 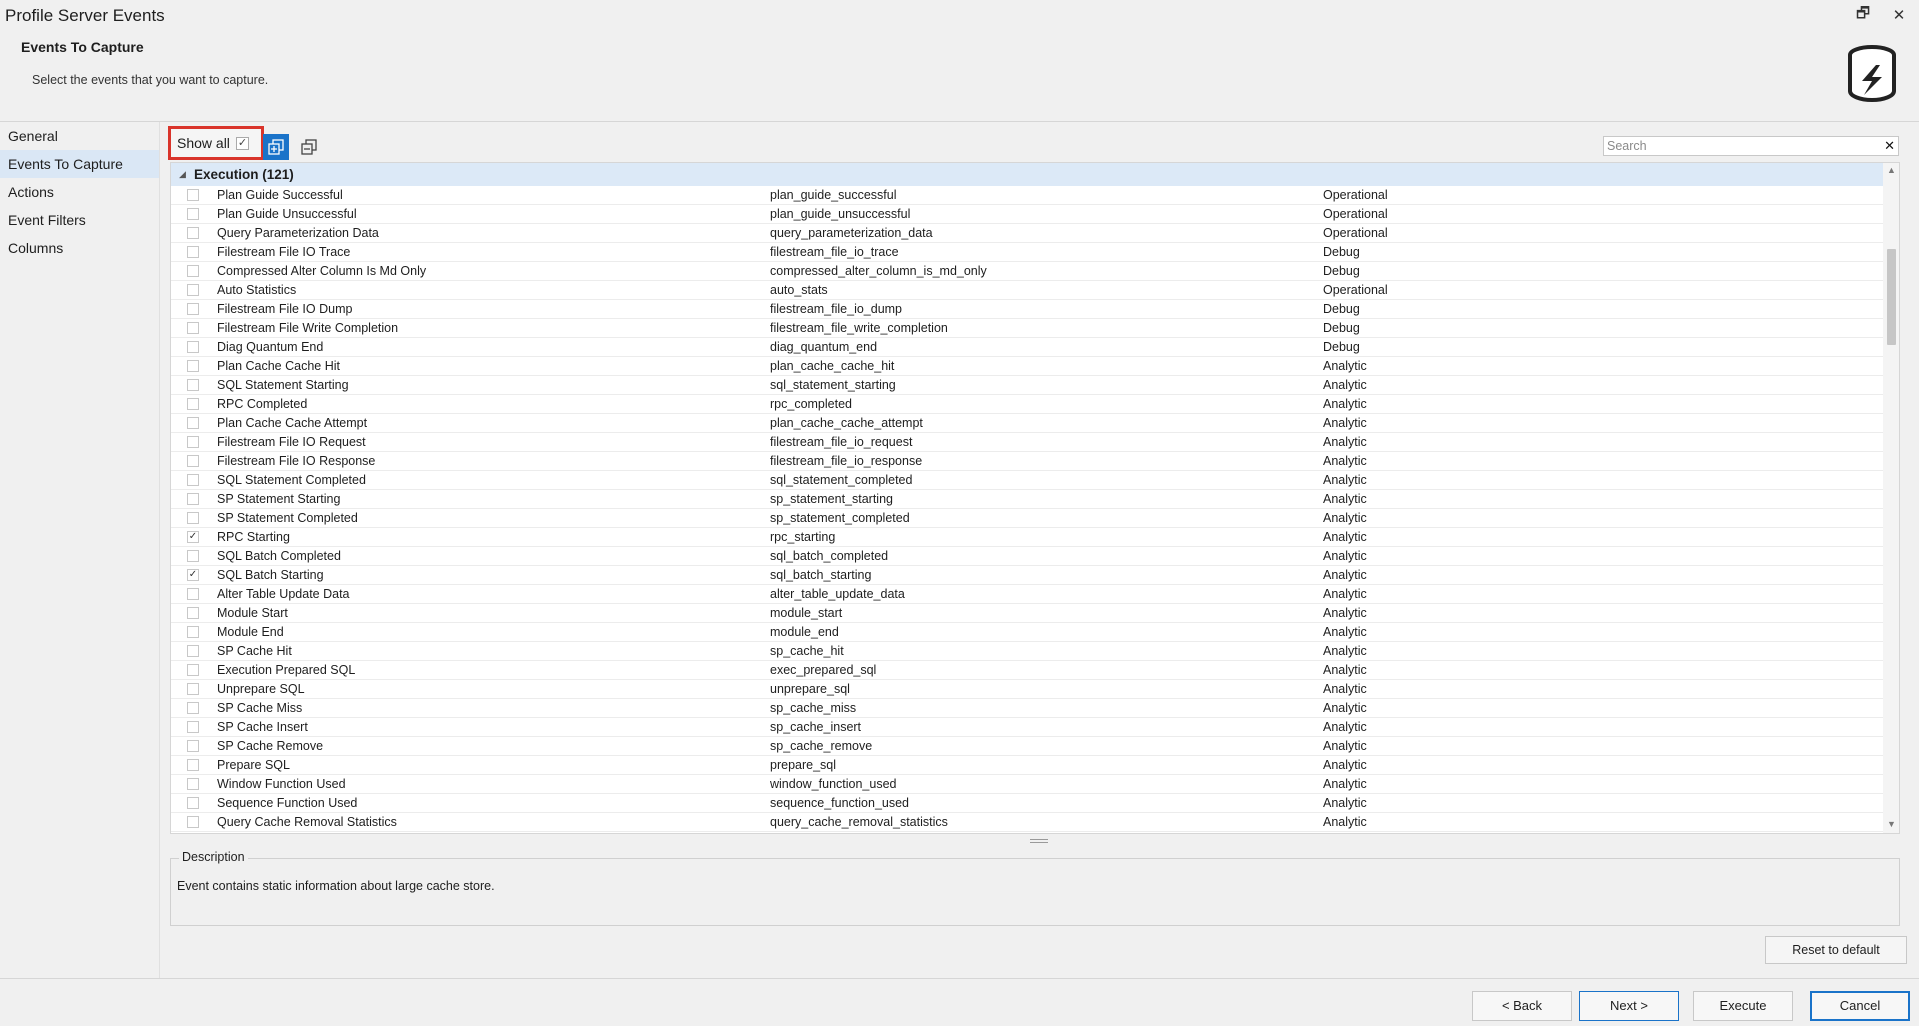 I want to click on table-row: SP Cache Hit sp_cache_hit Analytic, so click(x=1027, y=651).